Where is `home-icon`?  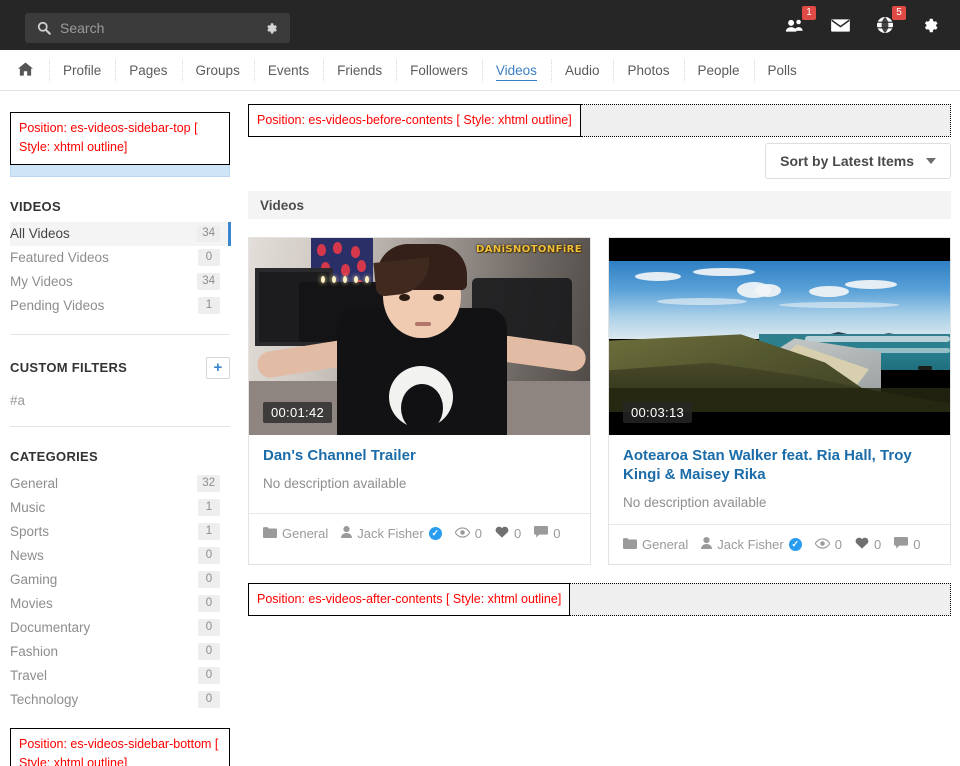 home-icon is located at coordinates (25, 70).